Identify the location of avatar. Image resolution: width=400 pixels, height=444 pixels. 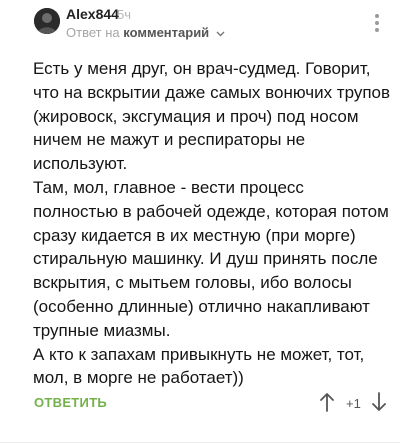
(47, 21).